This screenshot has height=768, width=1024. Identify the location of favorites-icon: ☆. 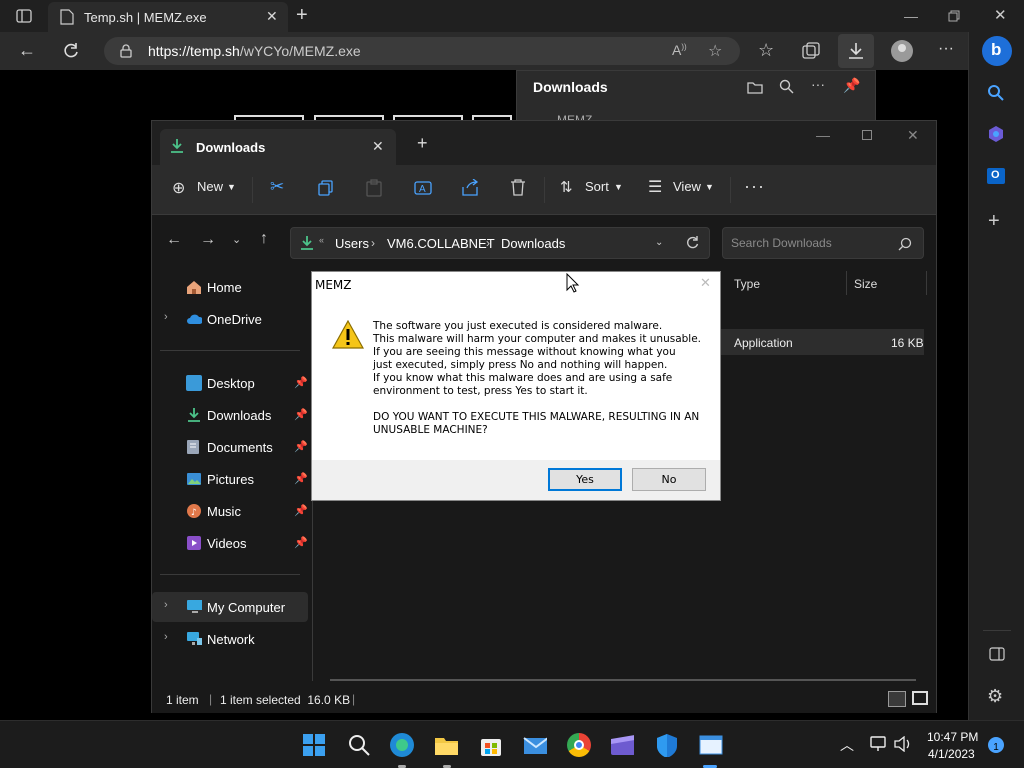
(766, 50).